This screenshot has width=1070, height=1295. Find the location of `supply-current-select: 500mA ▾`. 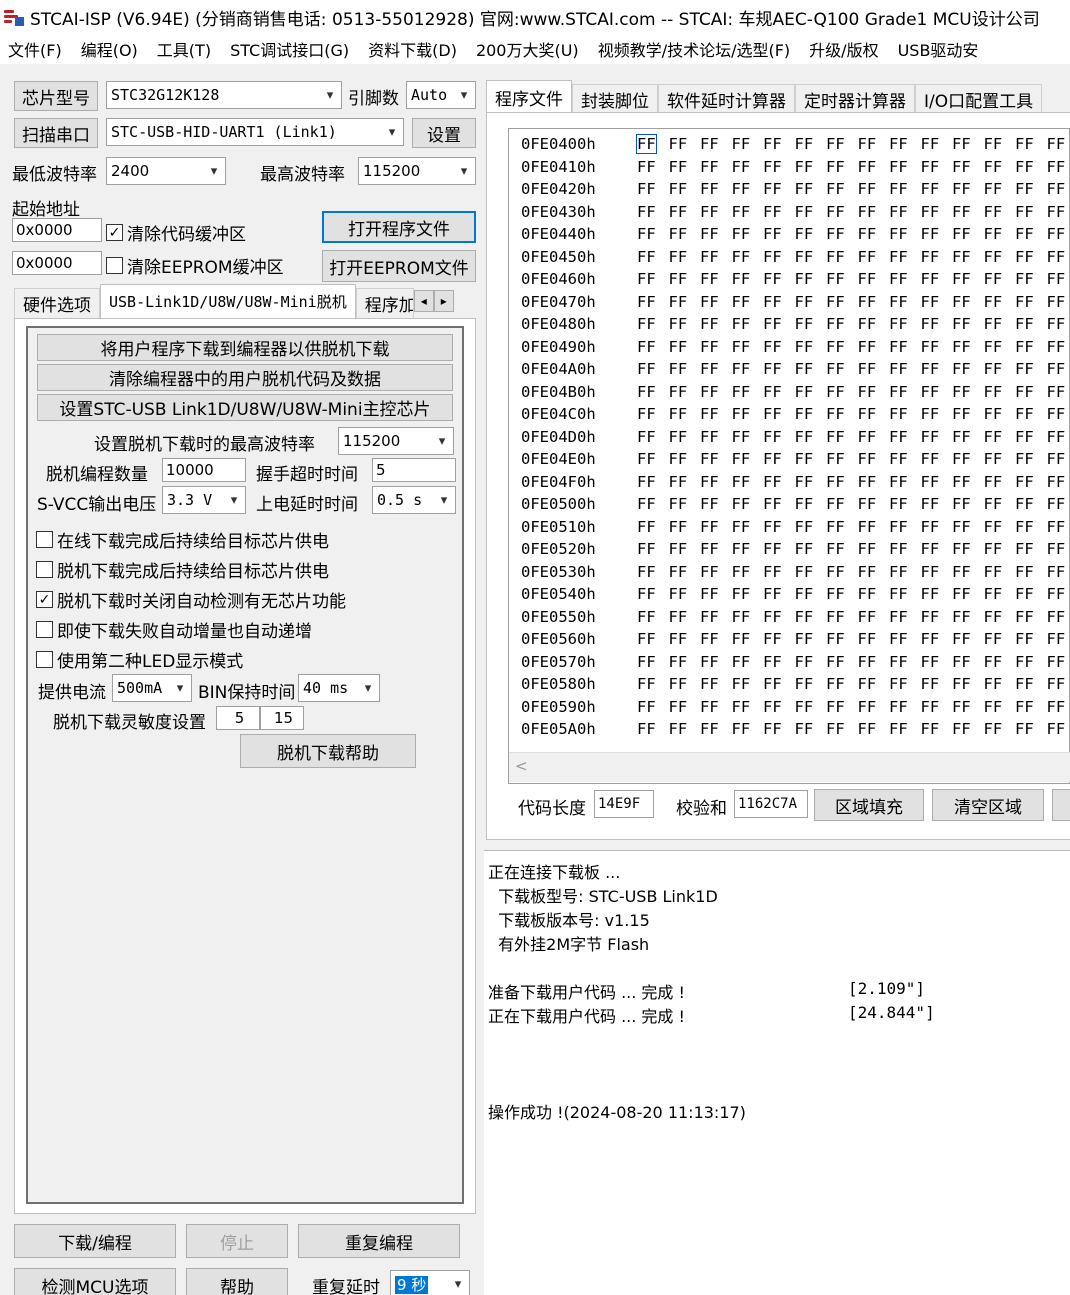

supply-current-select: 500mA ▾ is located at coordinates (152, 688).